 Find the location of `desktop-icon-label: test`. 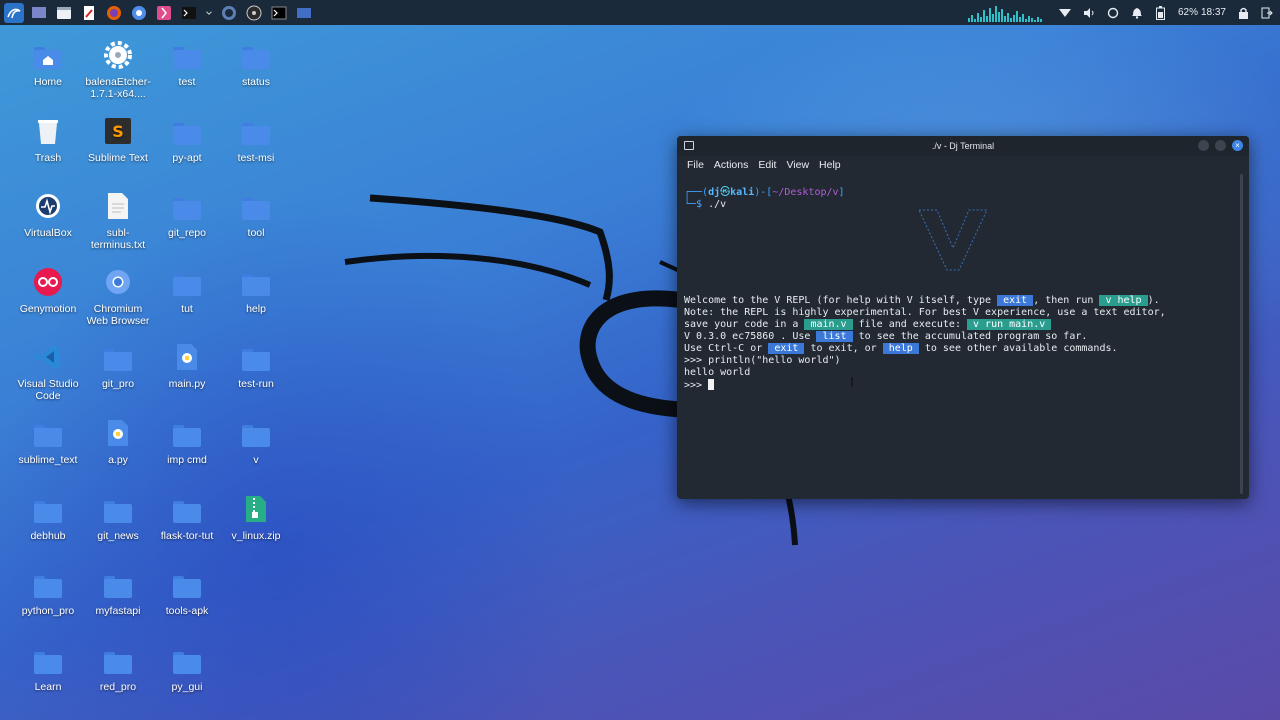

desktop-icon-label: test is located at coordinates (187, 82).